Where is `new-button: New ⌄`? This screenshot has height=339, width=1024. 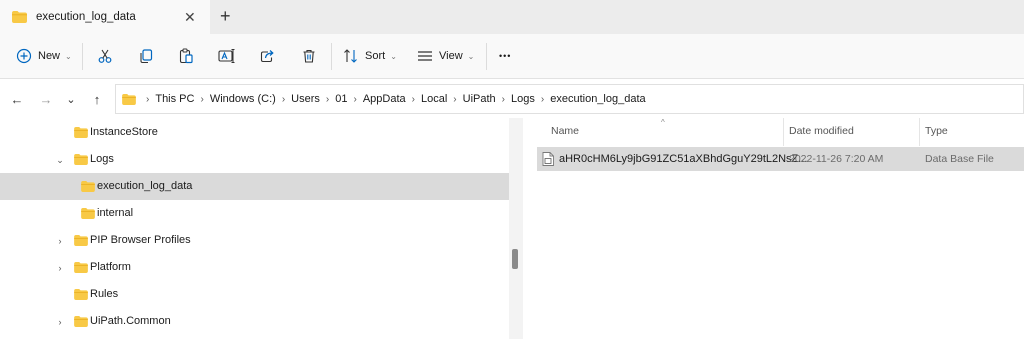 new-button: New ⌄ is located at coordinates (44, 56).